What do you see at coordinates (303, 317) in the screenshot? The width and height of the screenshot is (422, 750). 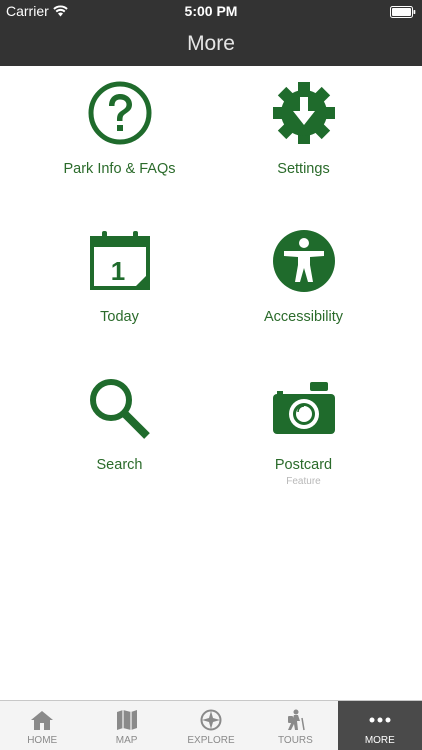 I see `menu-item-label: Accessibility` at bounding box center [303, 317].